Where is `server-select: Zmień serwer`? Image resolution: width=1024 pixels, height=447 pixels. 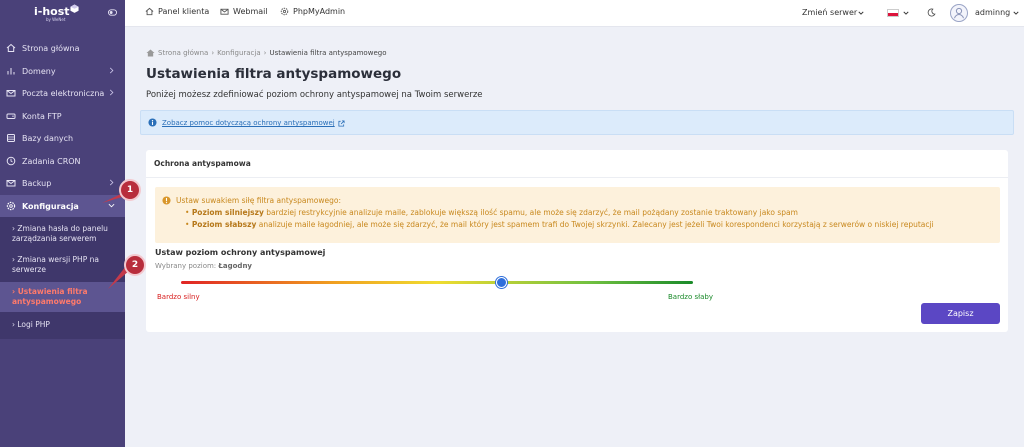 server-select: Zmień serwer is located at coordinates (829, 12).